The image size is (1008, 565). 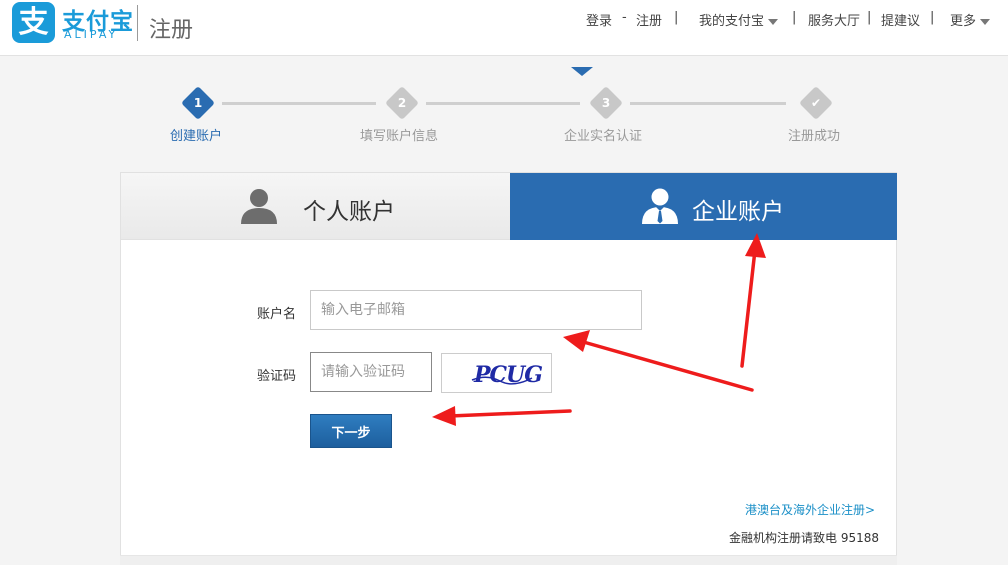 What do you see at coordinates (603, 136) in the screenshot?
I see `step-3-label: 企业实名认证` at bounding box center [603, 136].